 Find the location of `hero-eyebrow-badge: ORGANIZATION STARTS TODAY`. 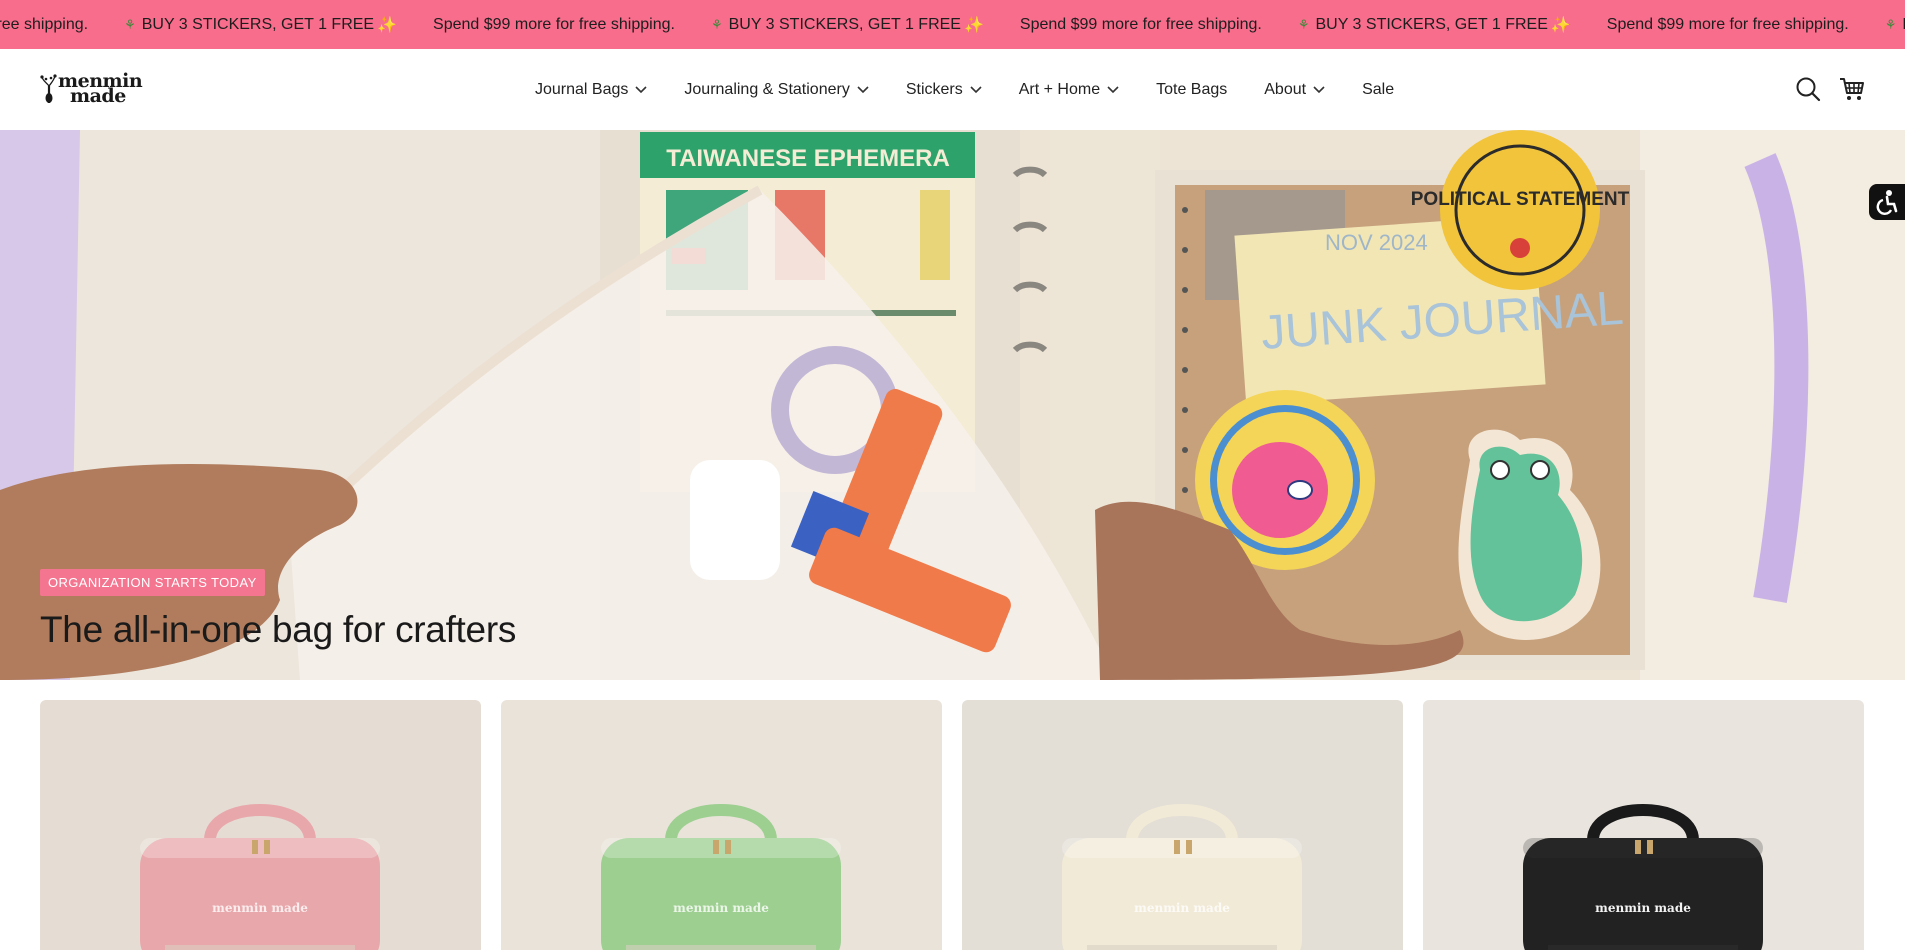

hero-eyebrow-badge: ORGANIZATION STARTS TODAY is located at coordinates (152, 582).